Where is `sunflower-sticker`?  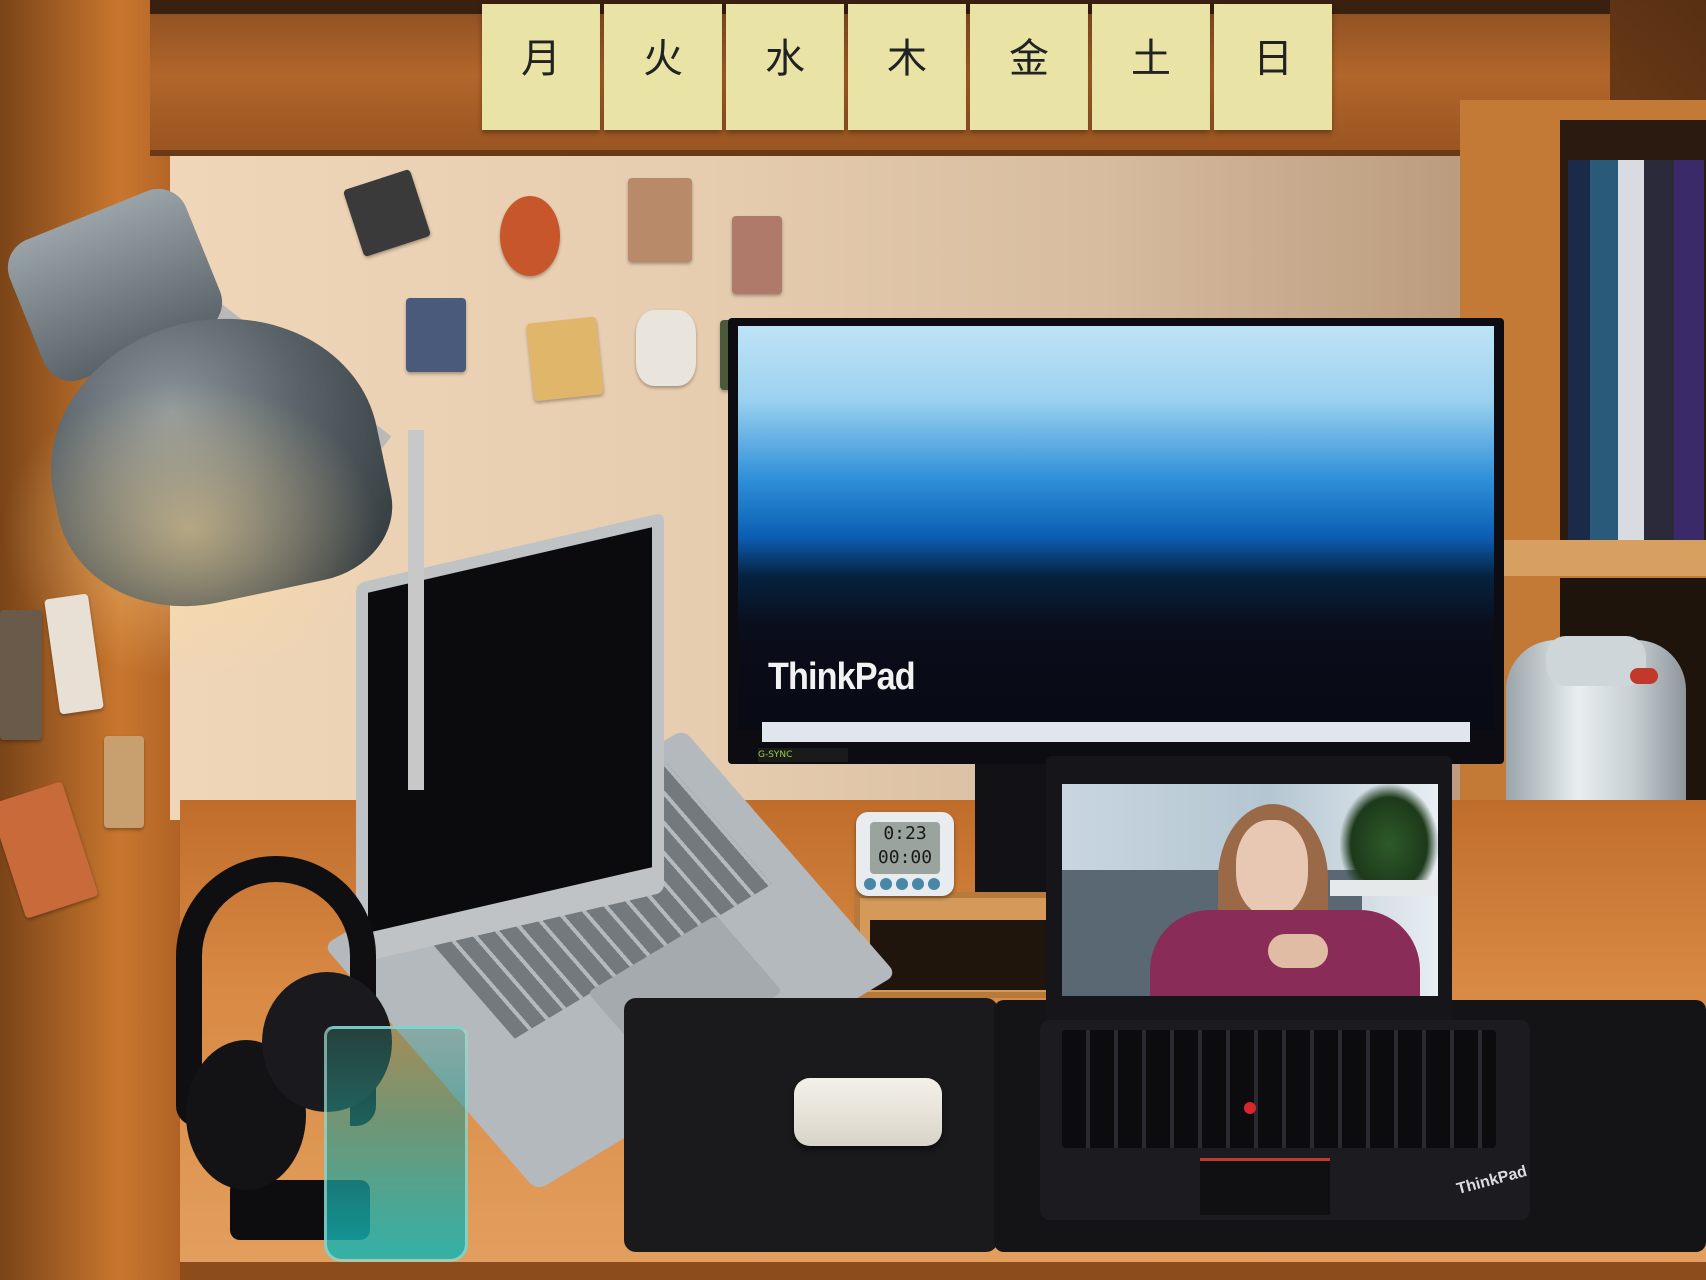 sunflower-sticker is located at coordinates (530, 236).